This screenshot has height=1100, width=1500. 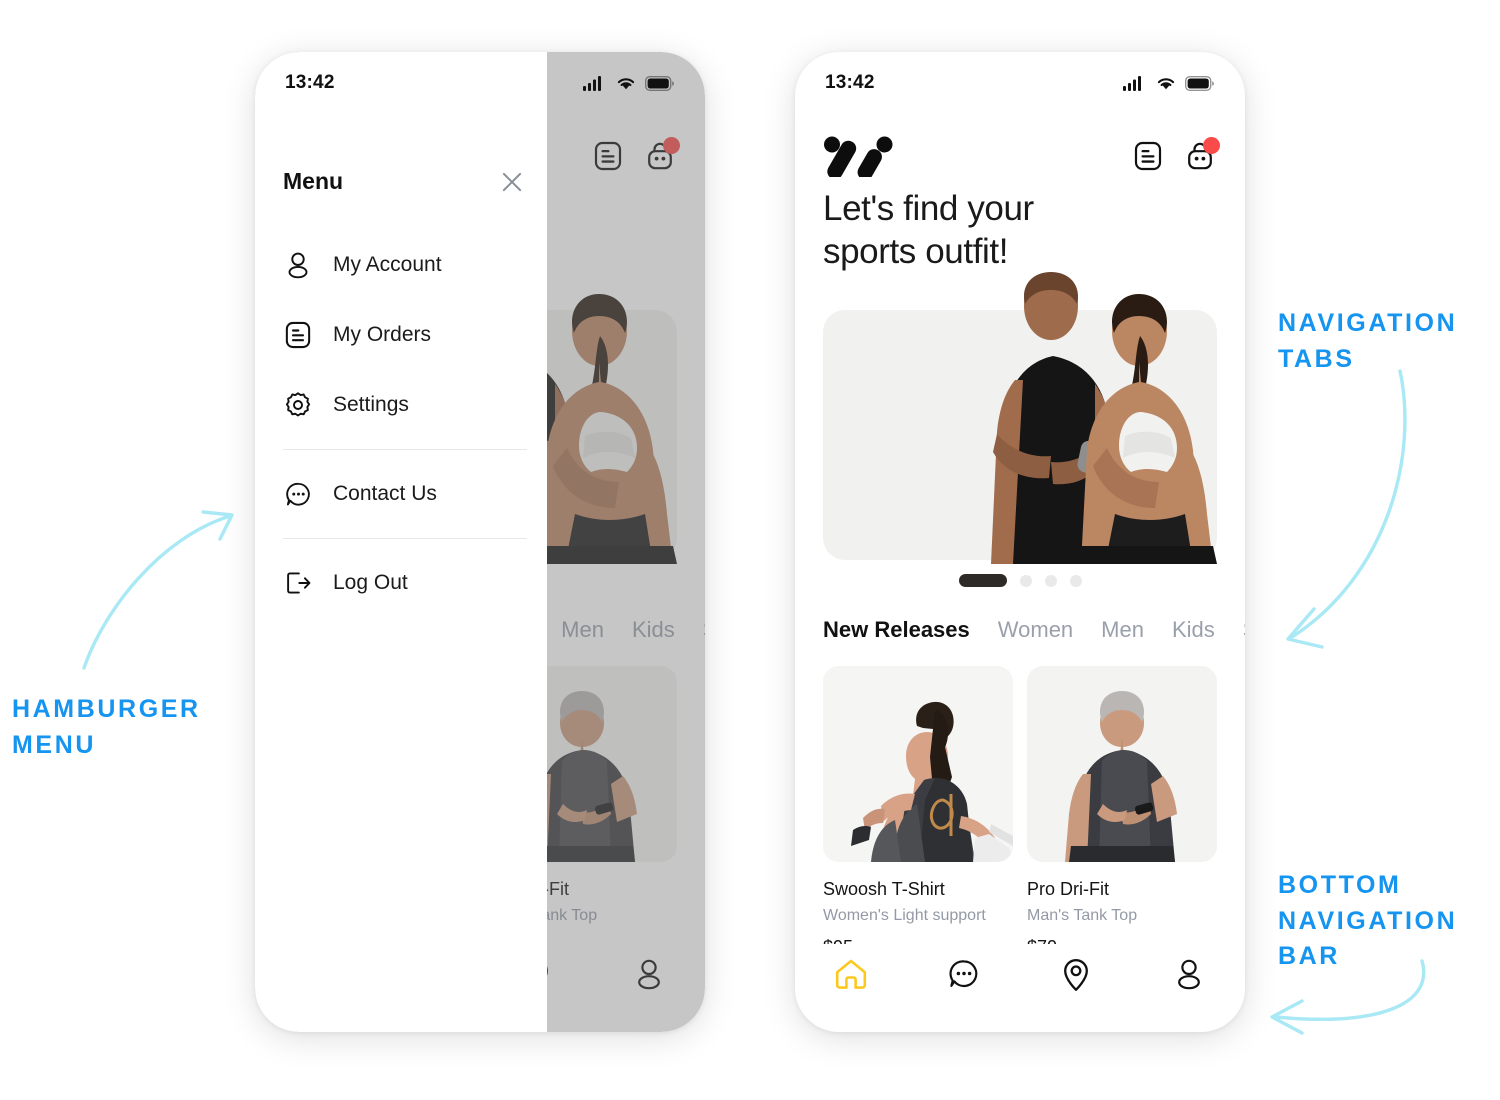 I want to click on menu-item-label: Settings, so click(x=371, y=404).